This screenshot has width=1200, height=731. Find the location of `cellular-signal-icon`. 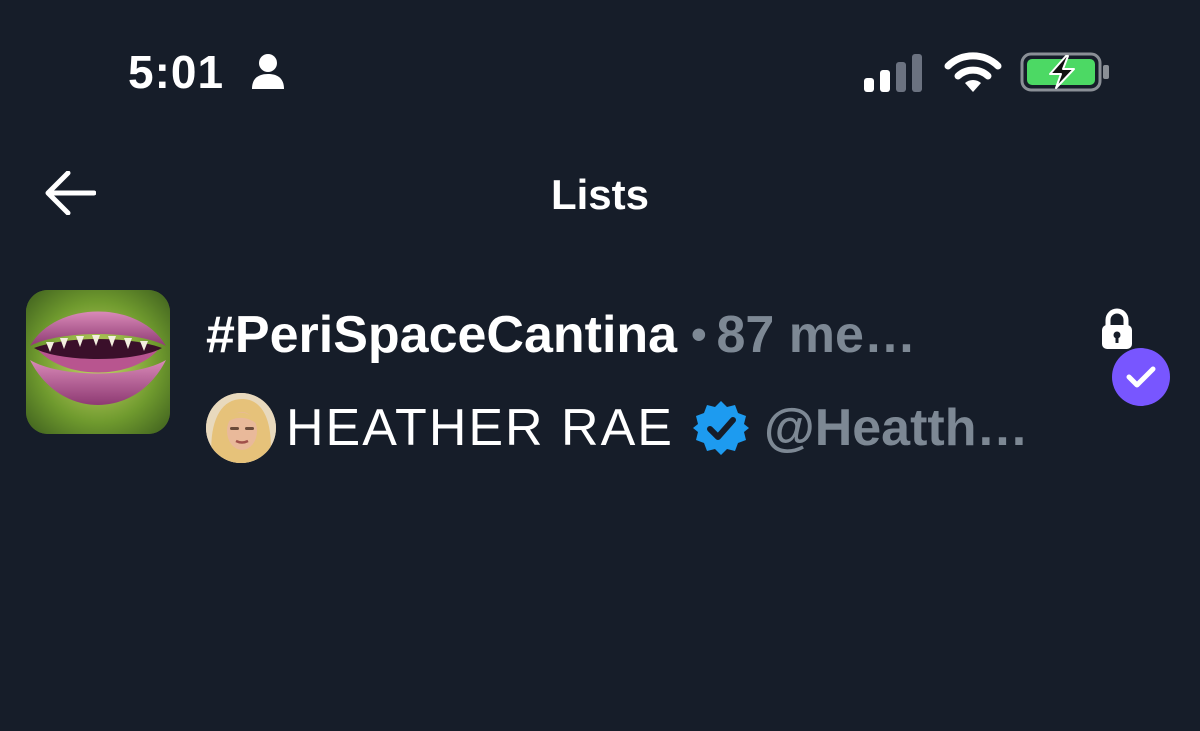

cellular-signal-icon is located at coordinates (896, 75).